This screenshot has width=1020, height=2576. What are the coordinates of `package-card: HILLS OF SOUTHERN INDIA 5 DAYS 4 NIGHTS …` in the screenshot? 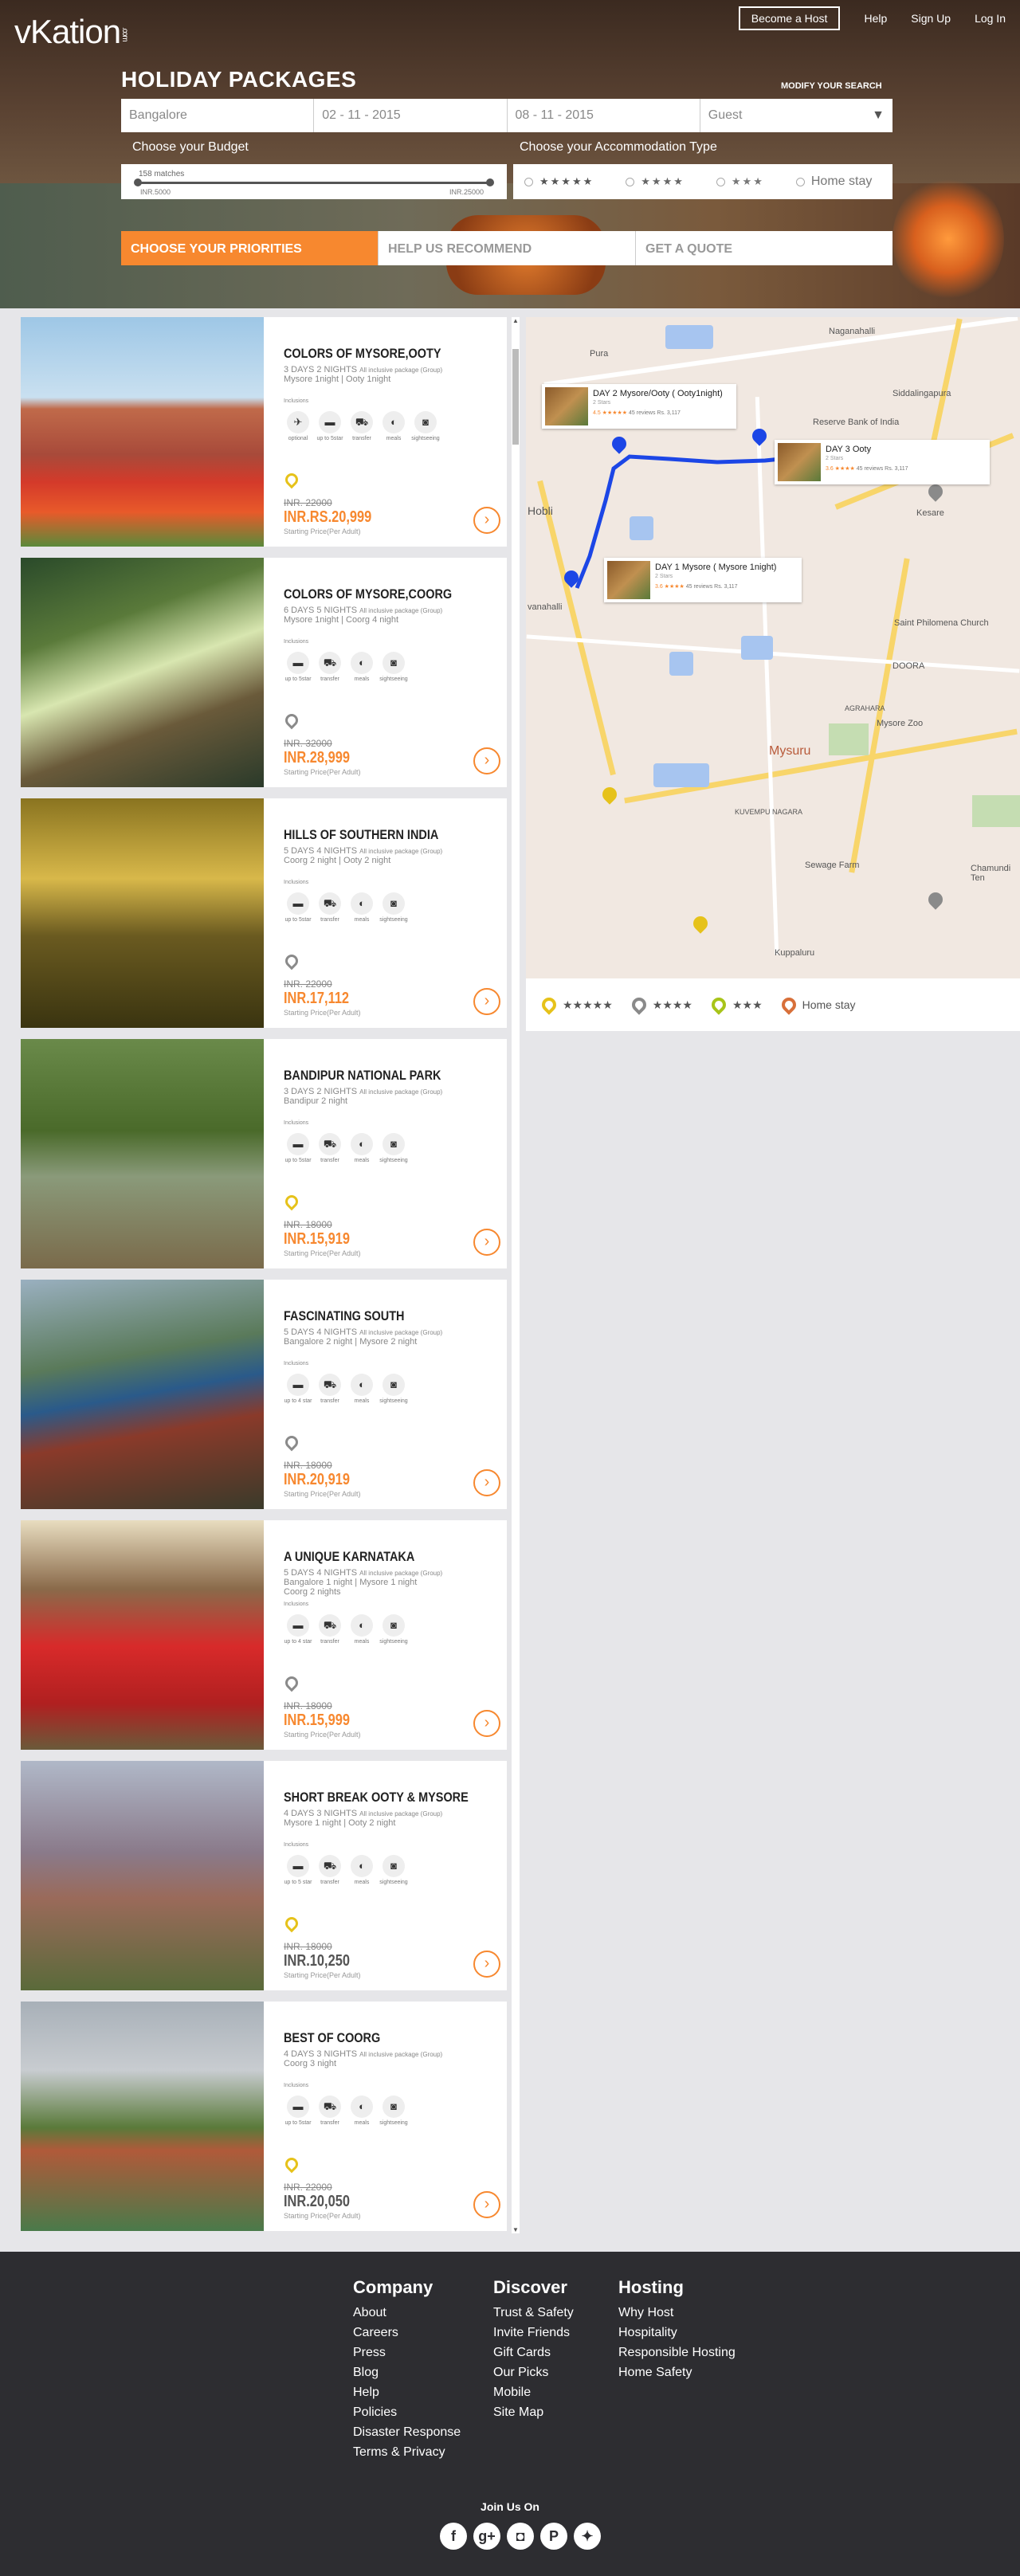 It's located at (264, 913).